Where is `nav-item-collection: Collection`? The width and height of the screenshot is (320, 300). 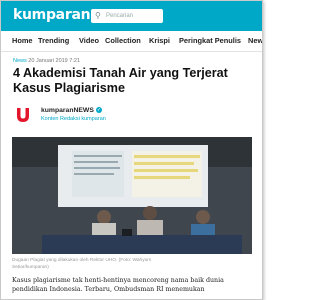 nav-item-collection: Collection is located at coordinates (123, 40).